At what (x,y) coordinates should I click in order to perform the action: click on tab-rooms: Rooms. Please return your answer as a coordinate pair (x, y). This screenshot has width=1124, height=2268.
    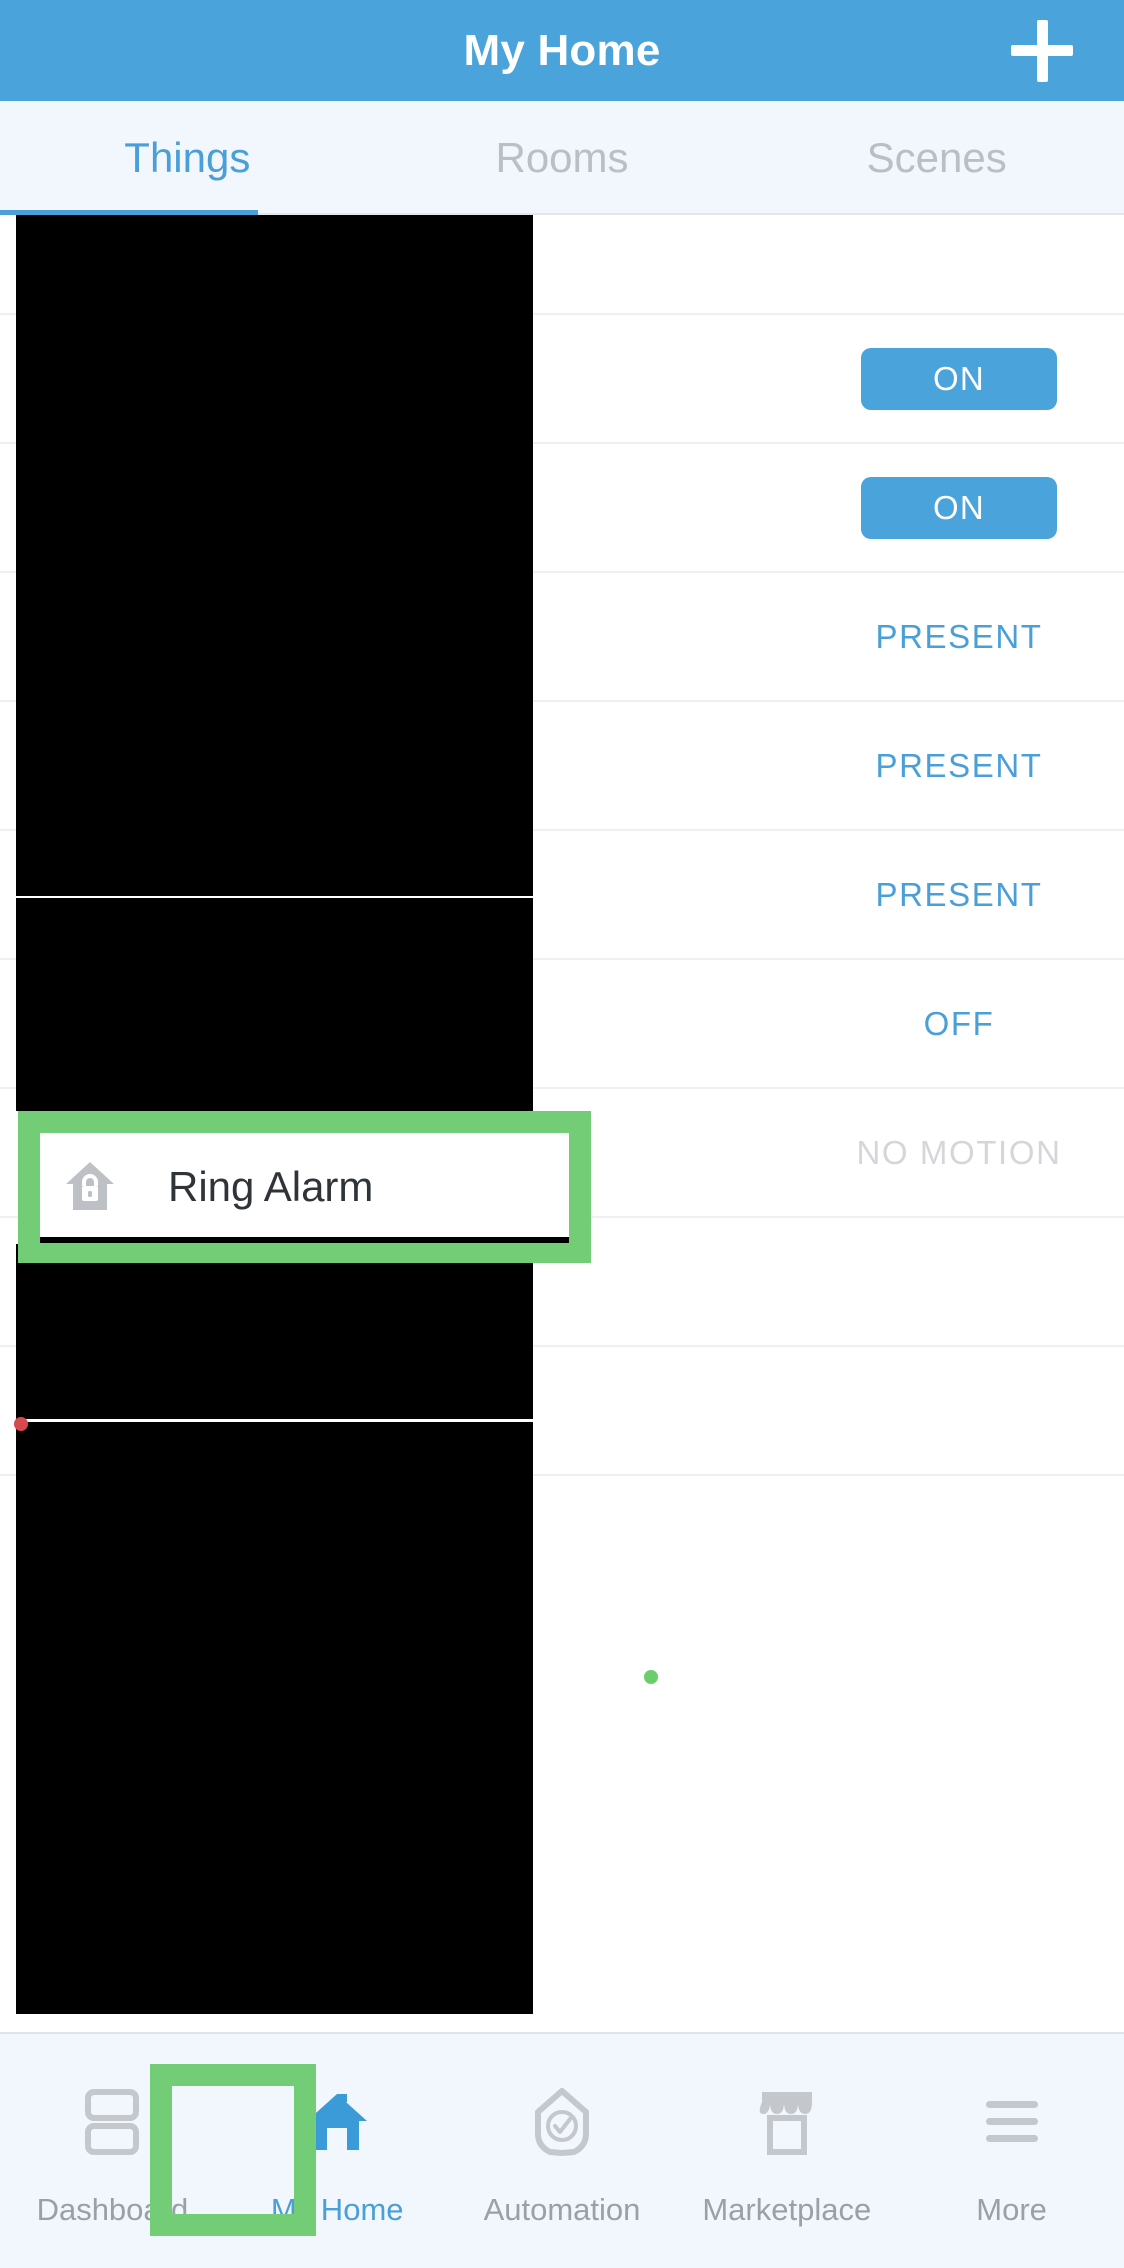
    Looking at the image, I should click on (562, 157).